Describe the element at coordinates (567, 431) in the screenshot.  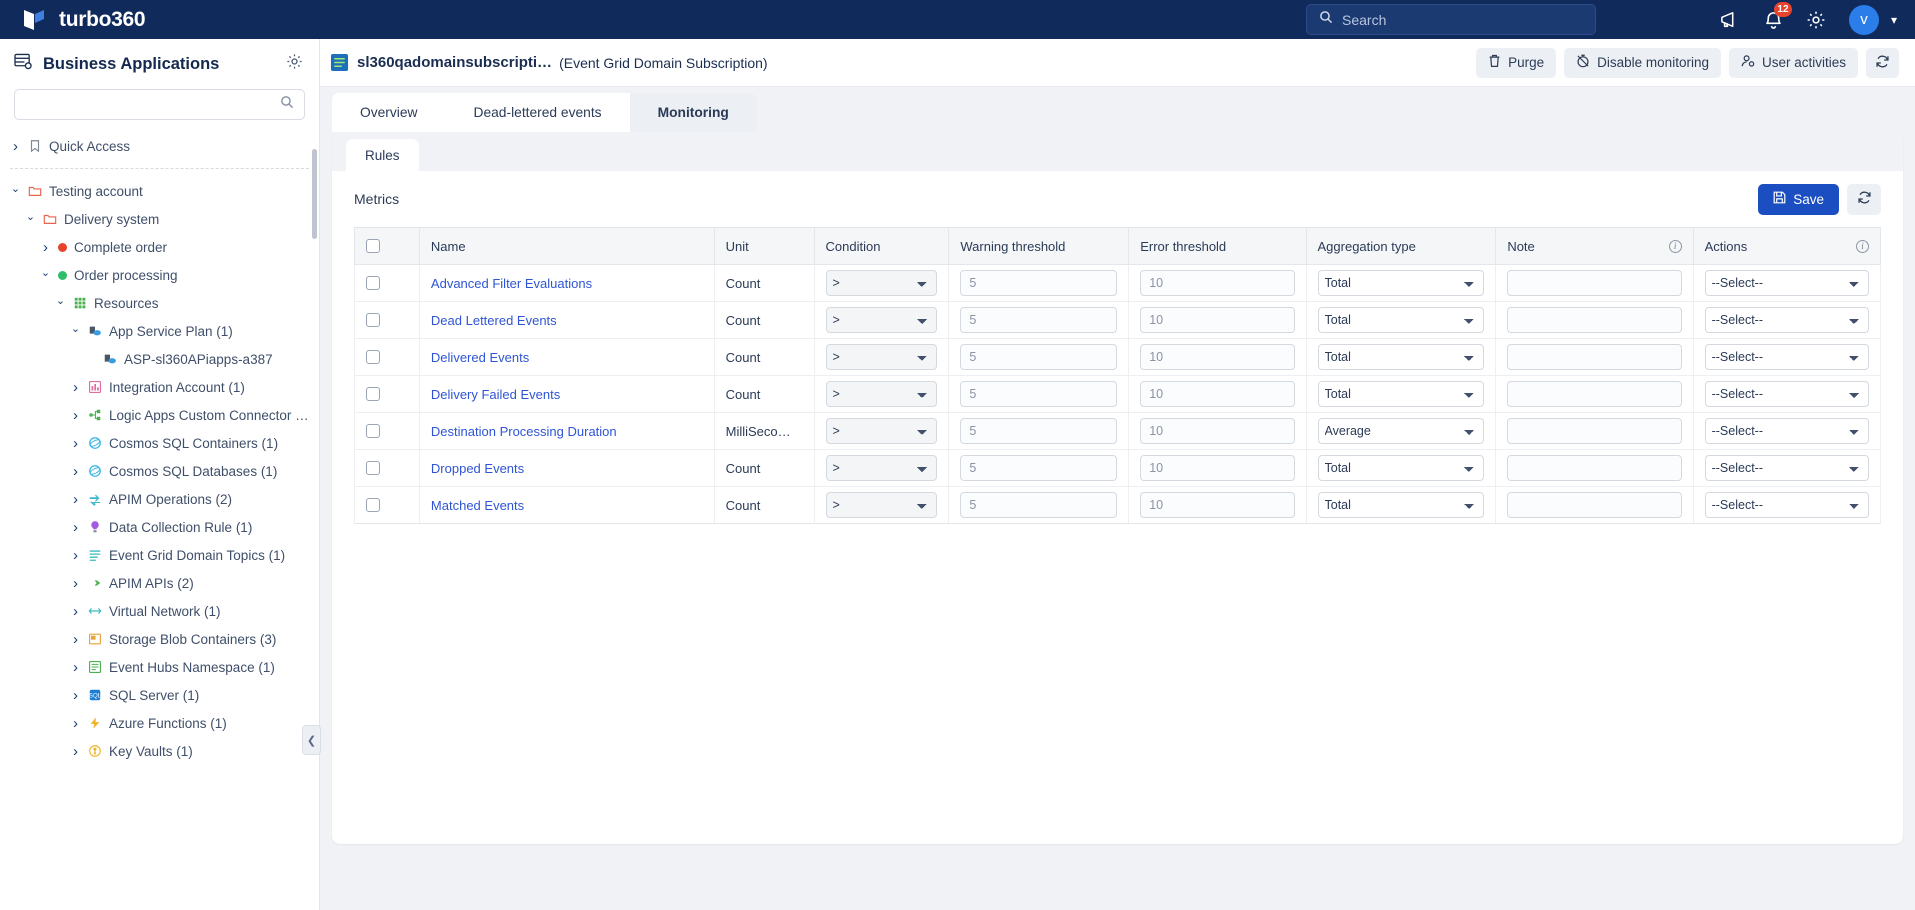
I see `metric-name-link: Destination Processing Duration` at that location.